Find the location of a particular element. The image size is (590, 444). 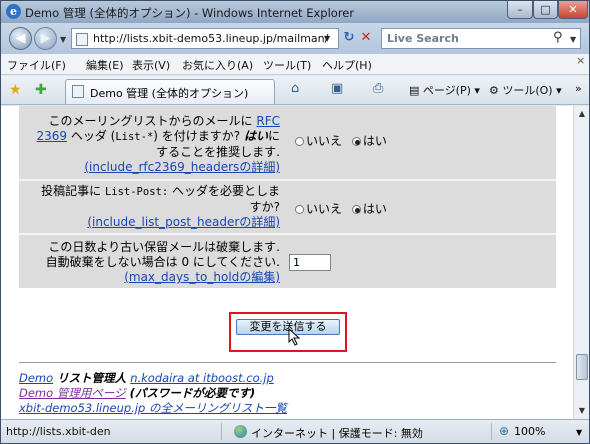

search-box: Live Search ⚲ ▼ is located at coordinates (481, 38).